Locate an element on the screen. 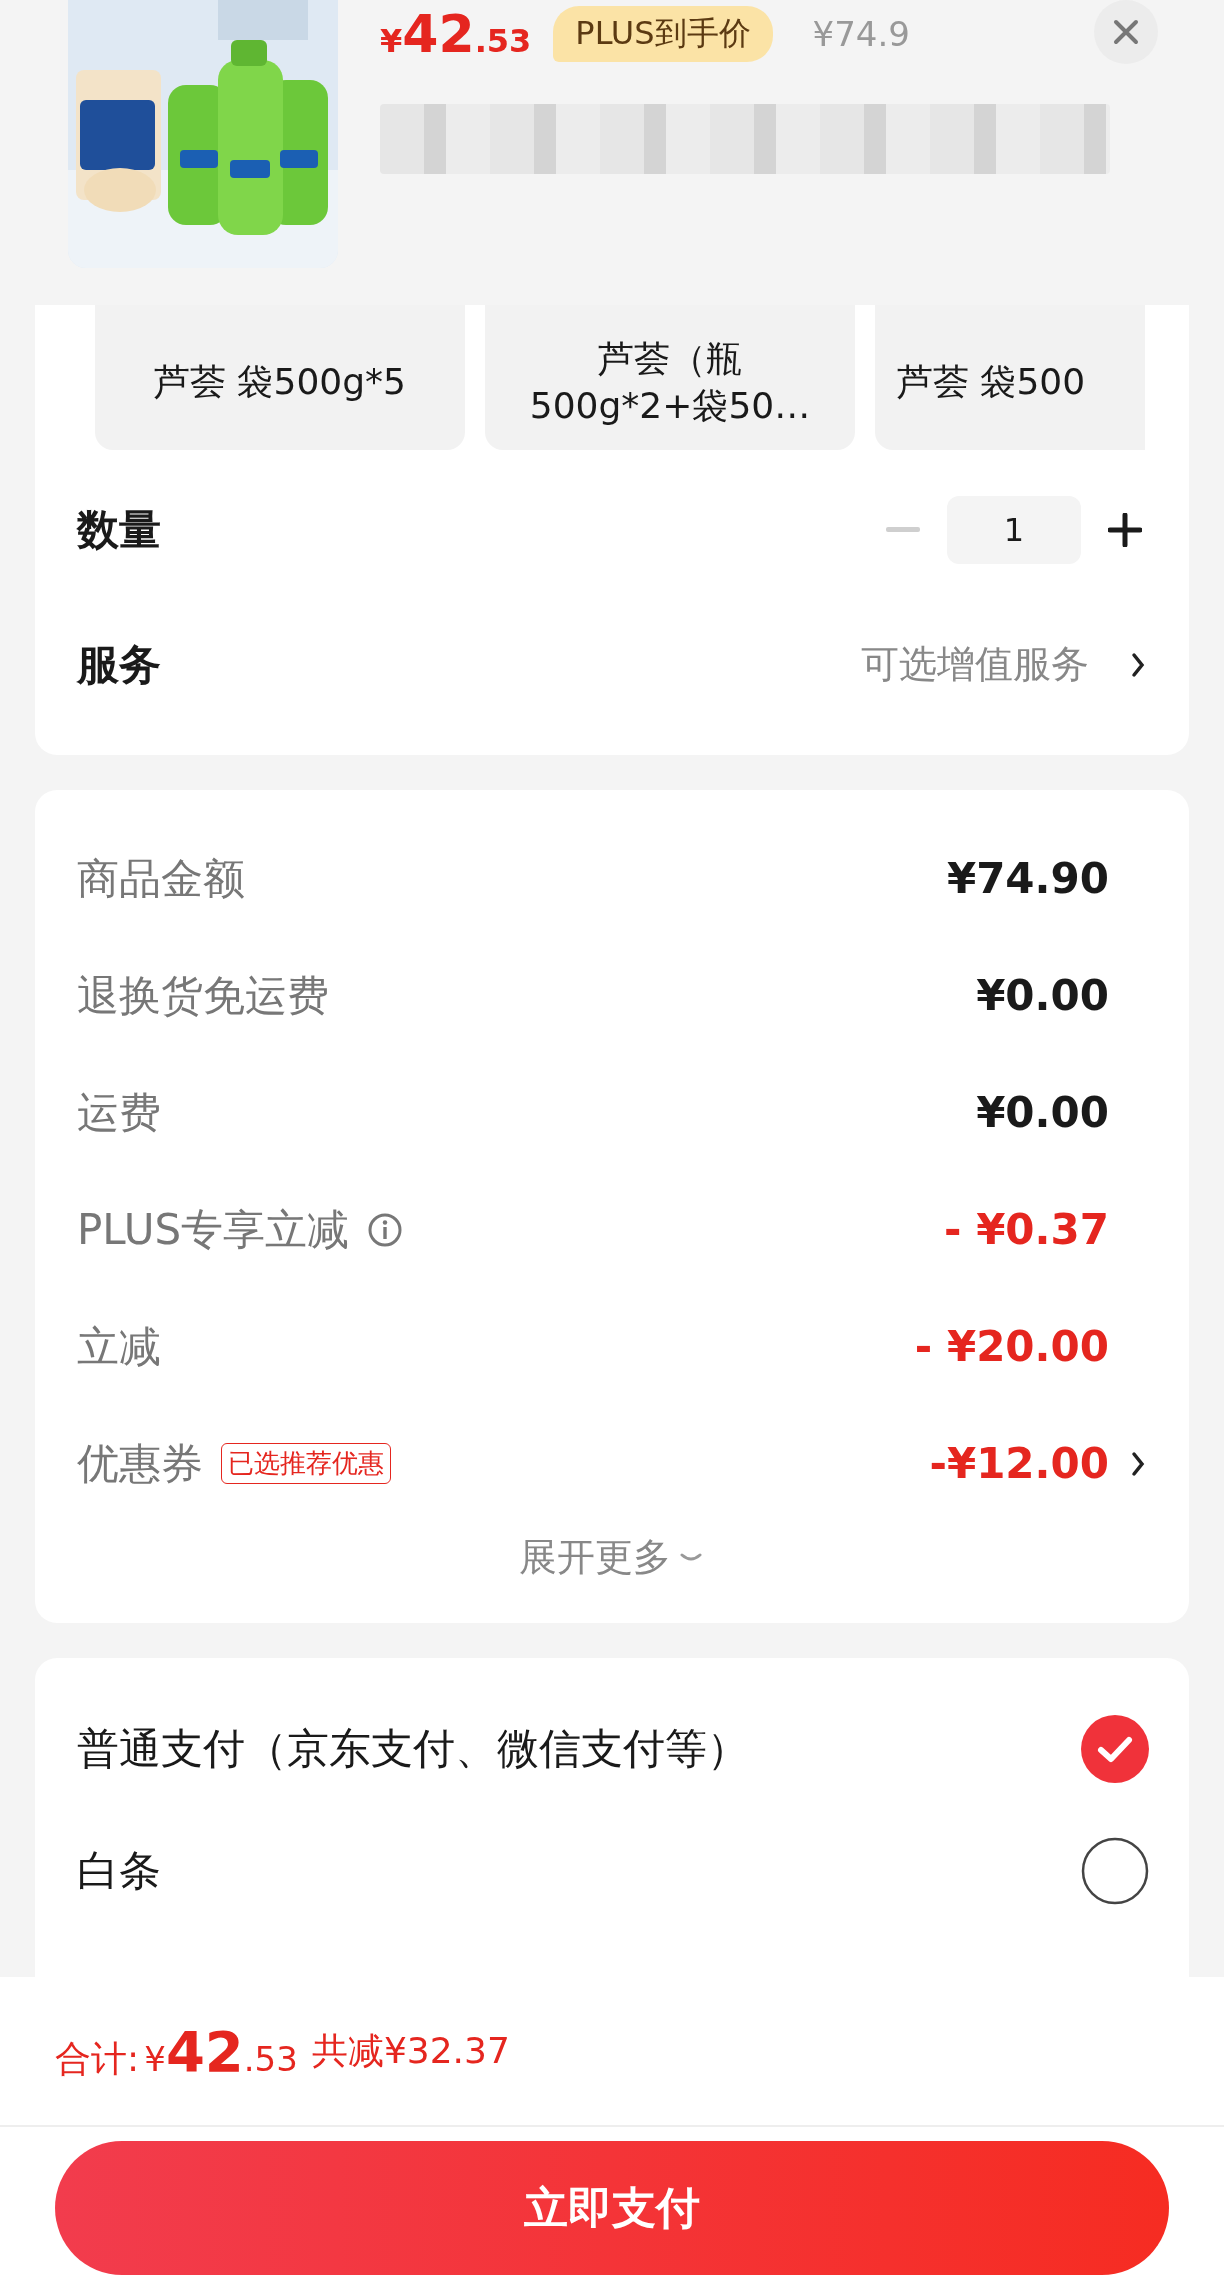 The height and width of the screenshot is (2289, 1224). minus-icon is located at coordinates (903, 529).